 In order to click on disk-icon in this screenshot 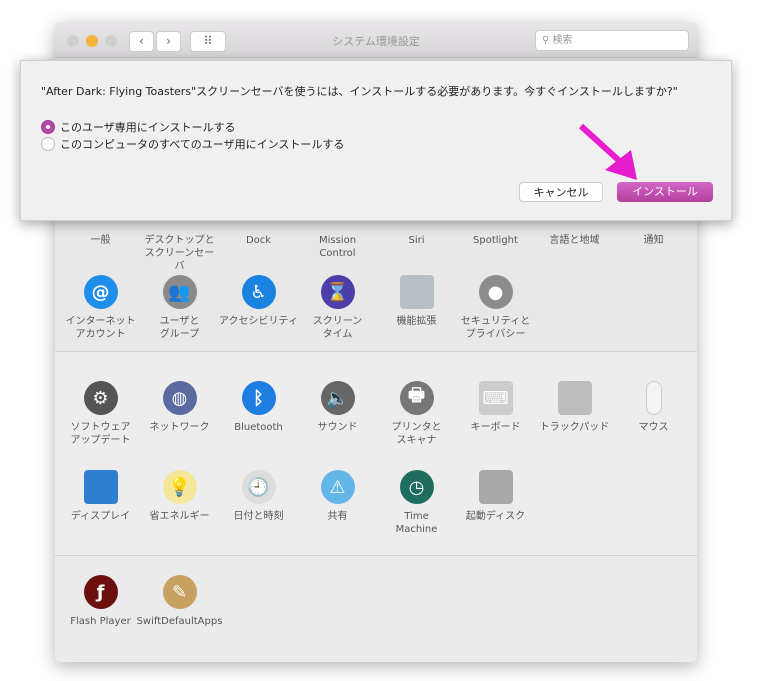, I will do `click(495, 487)`.